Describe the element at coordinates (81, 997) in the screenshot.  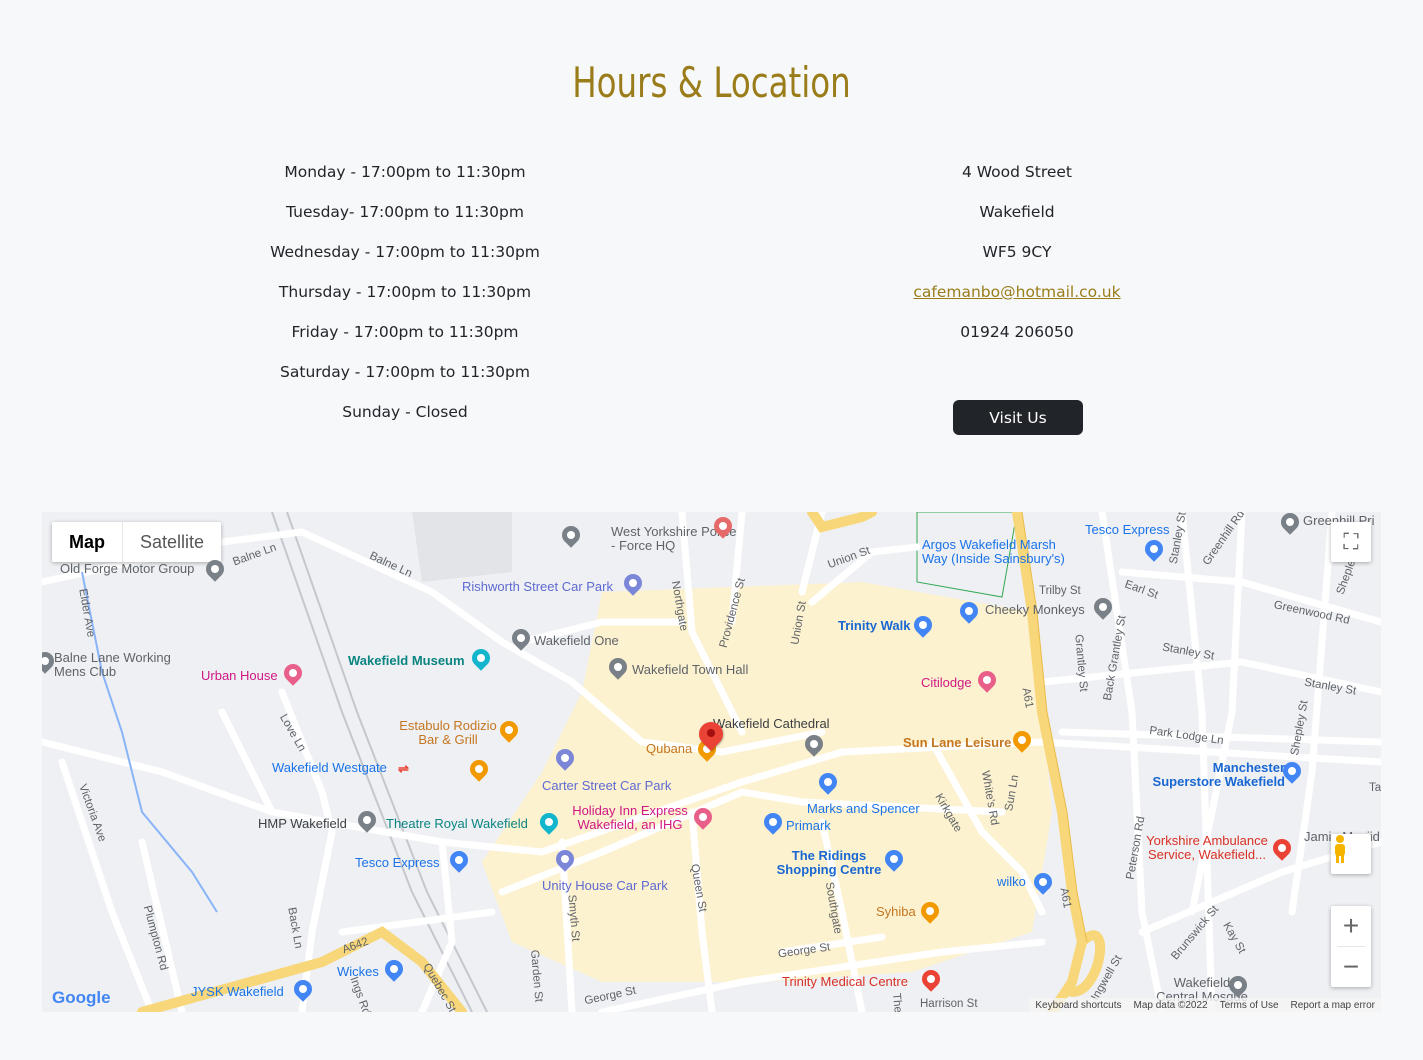
I see `google-logo: Google` at that location.